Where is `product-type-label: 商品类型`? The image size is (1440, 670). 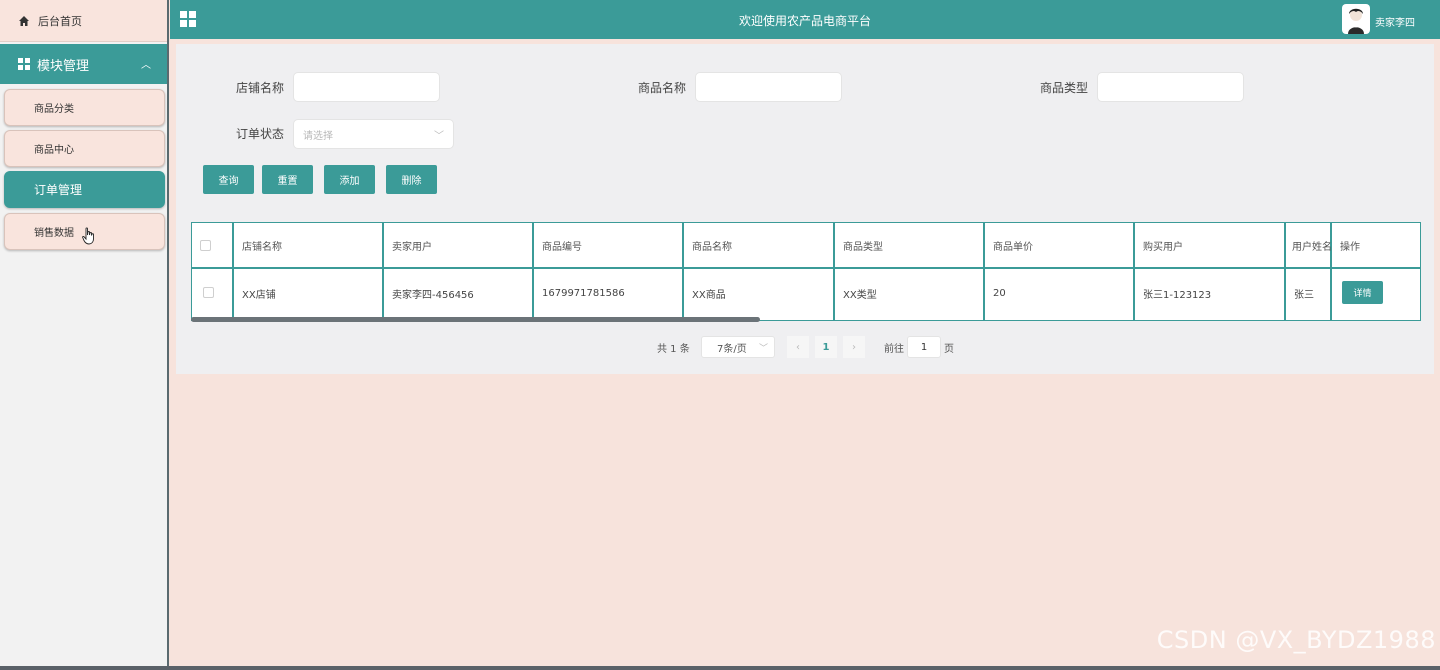 product-type-label: 商品类型 is located at coordinates (1064, 88).